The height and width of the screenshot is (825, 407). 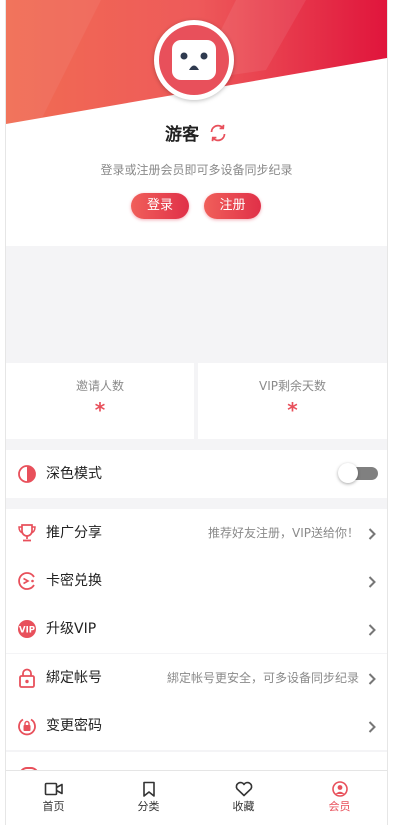 I want to click on contrast-icon, so click(x=27, y=474).